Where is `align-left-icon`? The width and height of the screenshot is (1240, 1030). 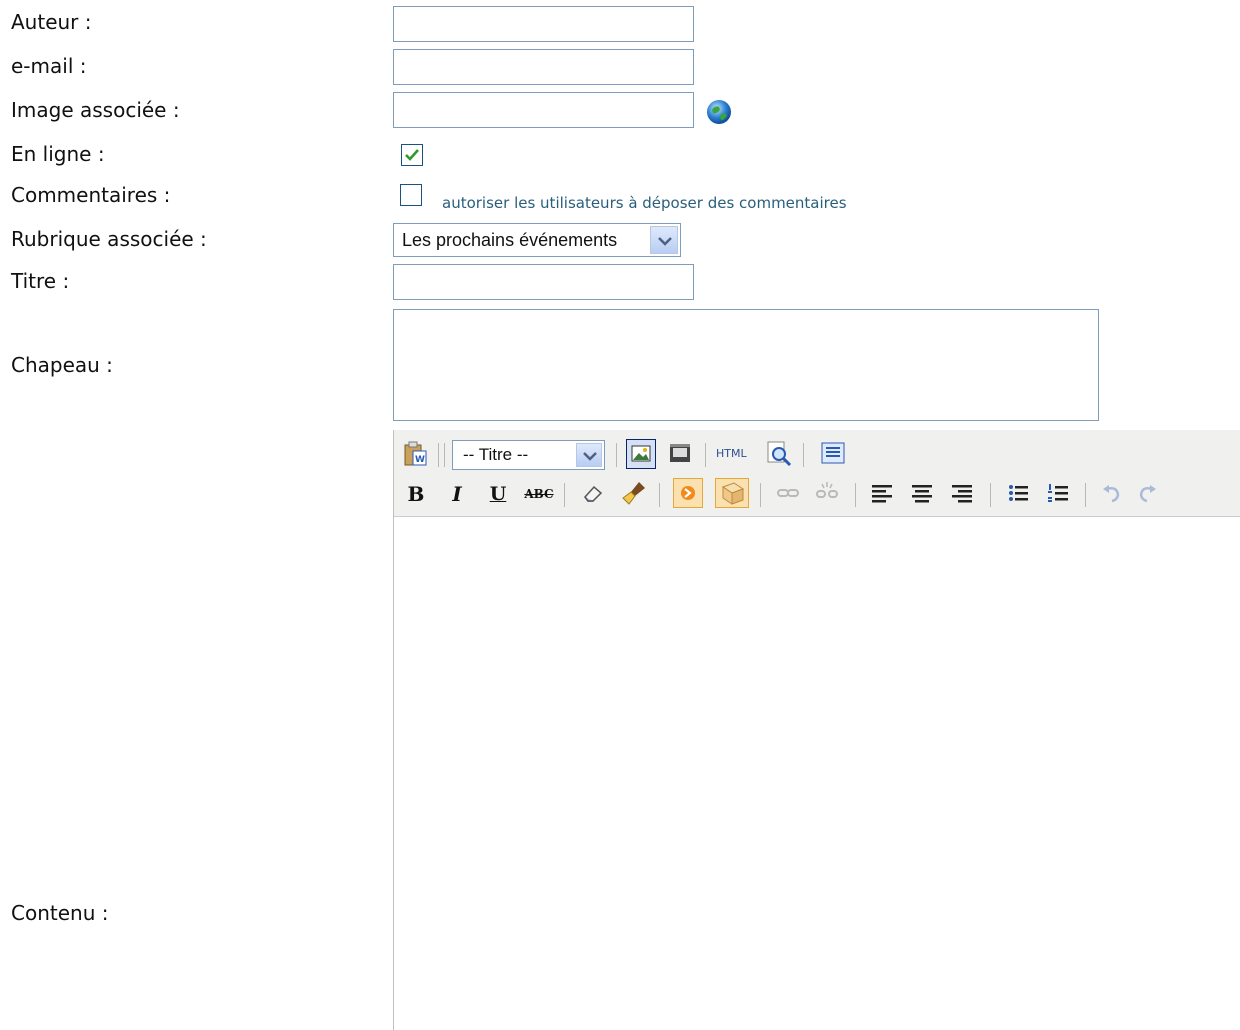
align-left-icon is located at coordinates (883, 494).